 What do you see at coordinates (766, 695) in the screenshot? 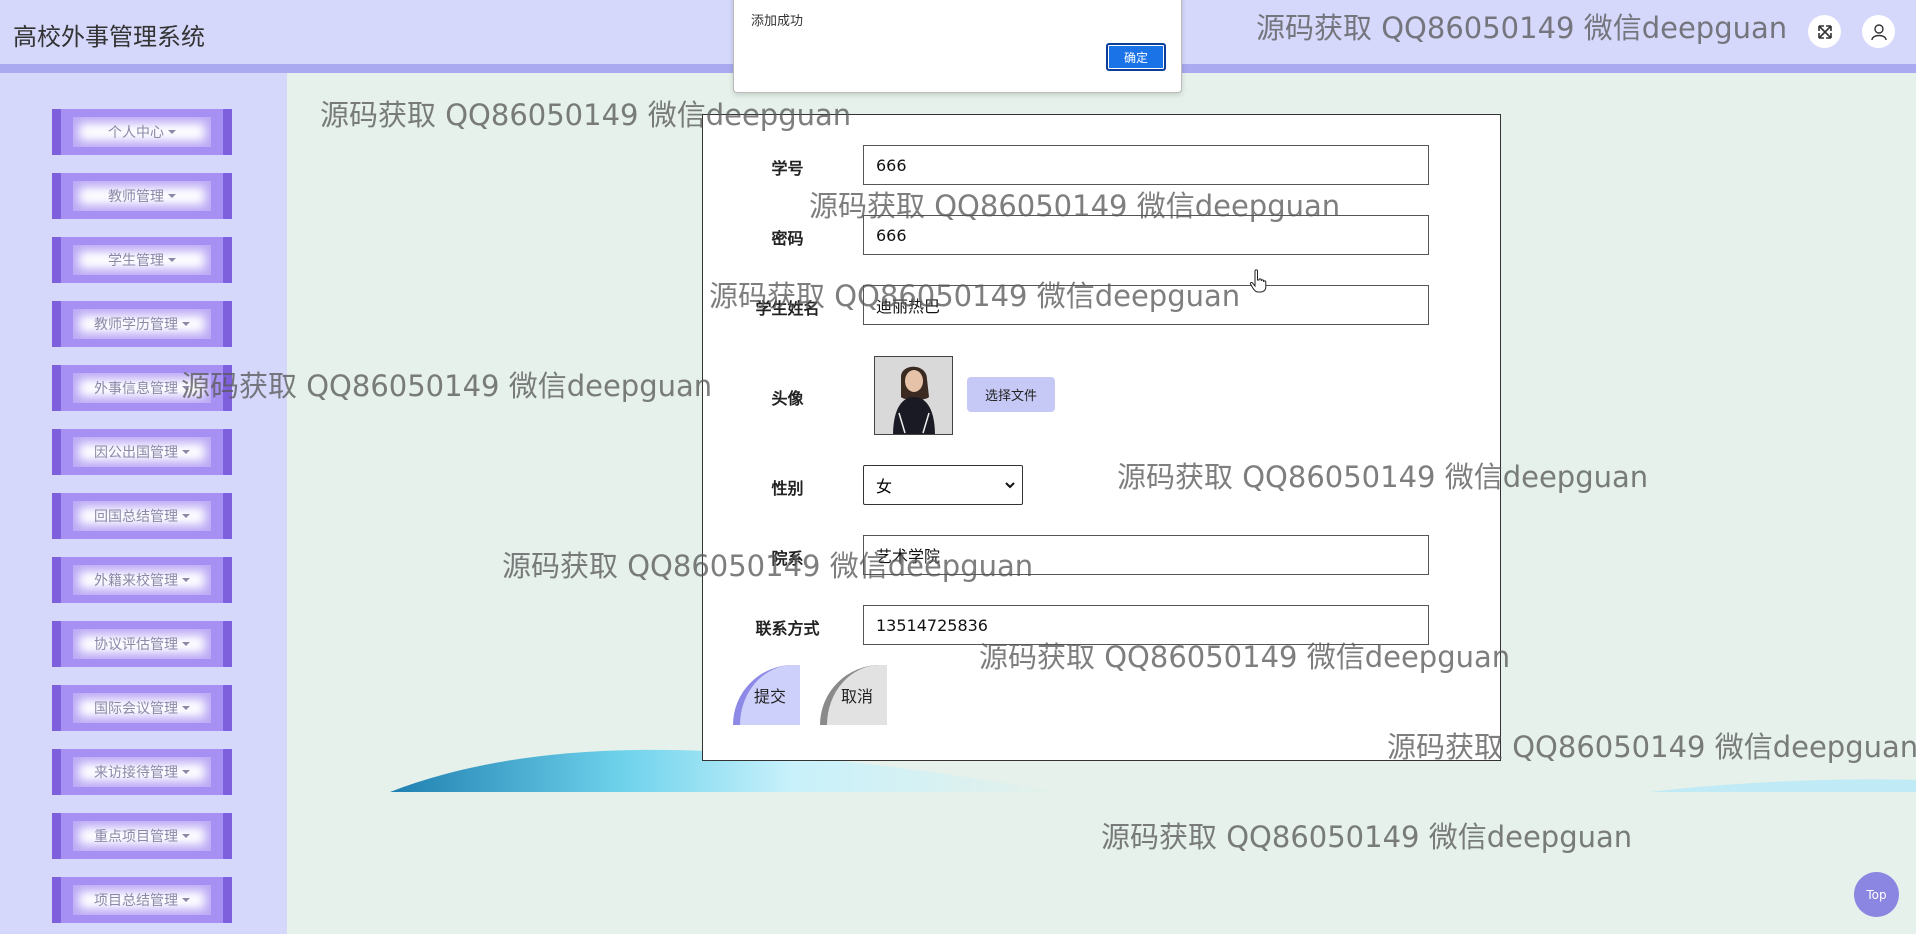
I see `submit-button: 提交` at bounding box center [766, 695].